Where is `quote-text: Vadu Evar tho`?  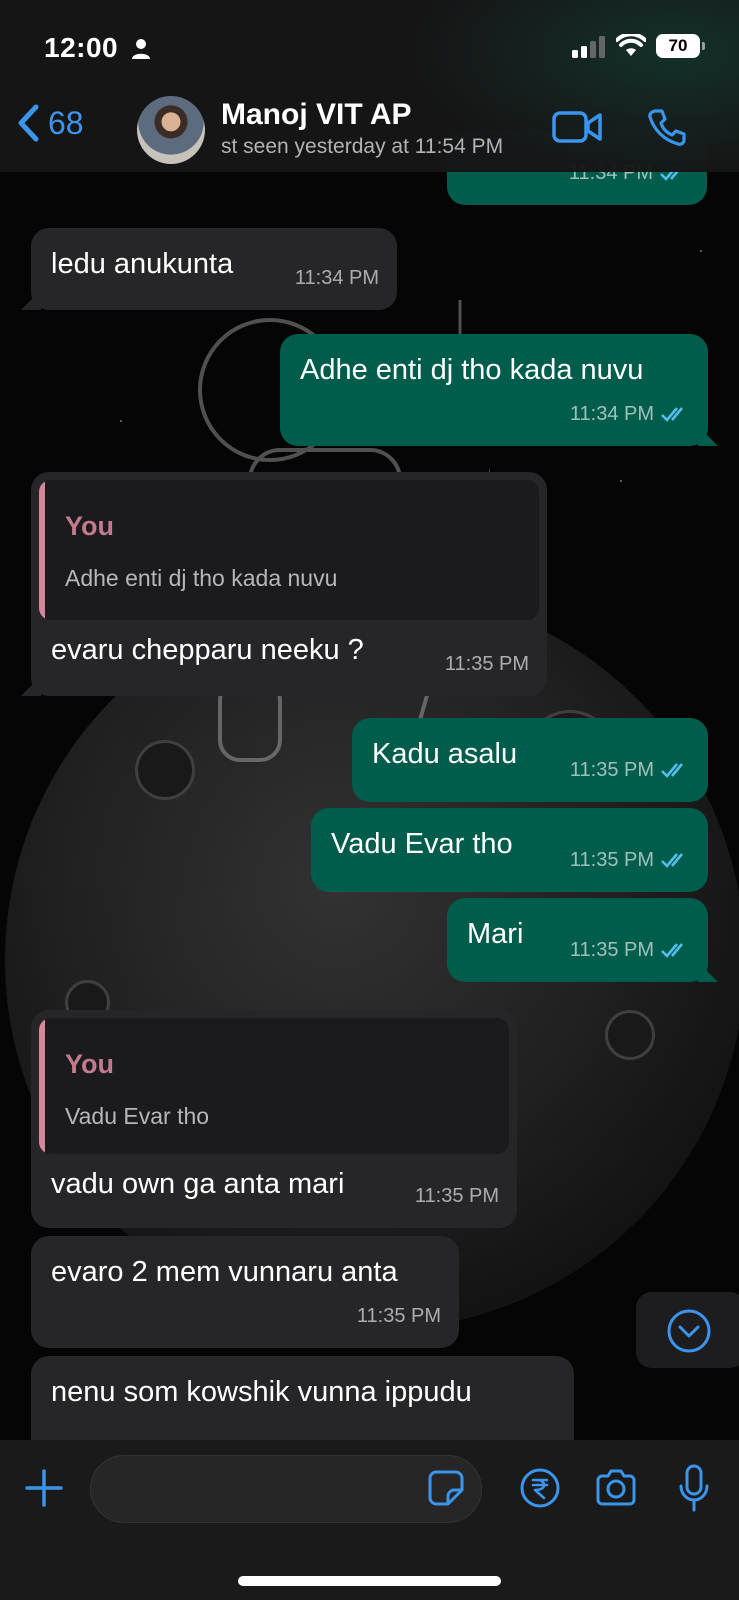
quote-text: Vadu Evar tho is located at coordinates (137, 1116).